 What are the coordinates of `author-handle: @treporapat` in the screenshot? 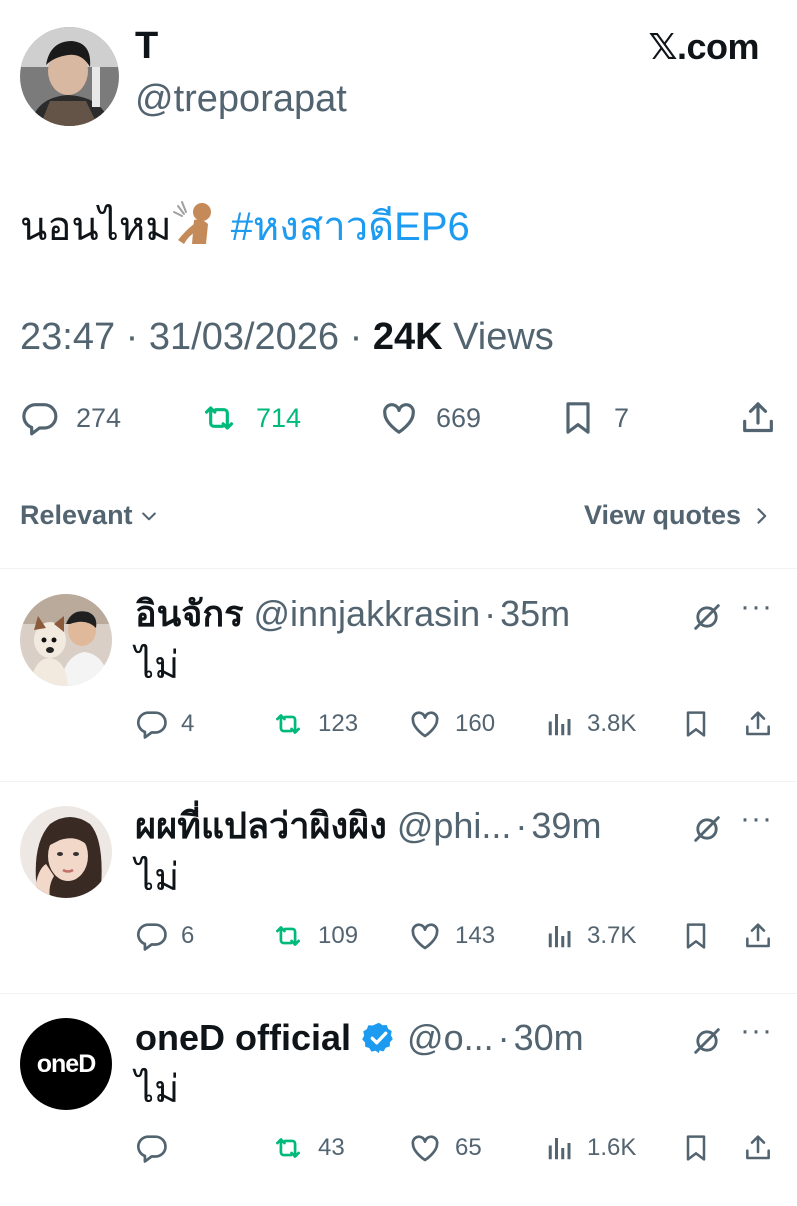 It's located at (241, 99).